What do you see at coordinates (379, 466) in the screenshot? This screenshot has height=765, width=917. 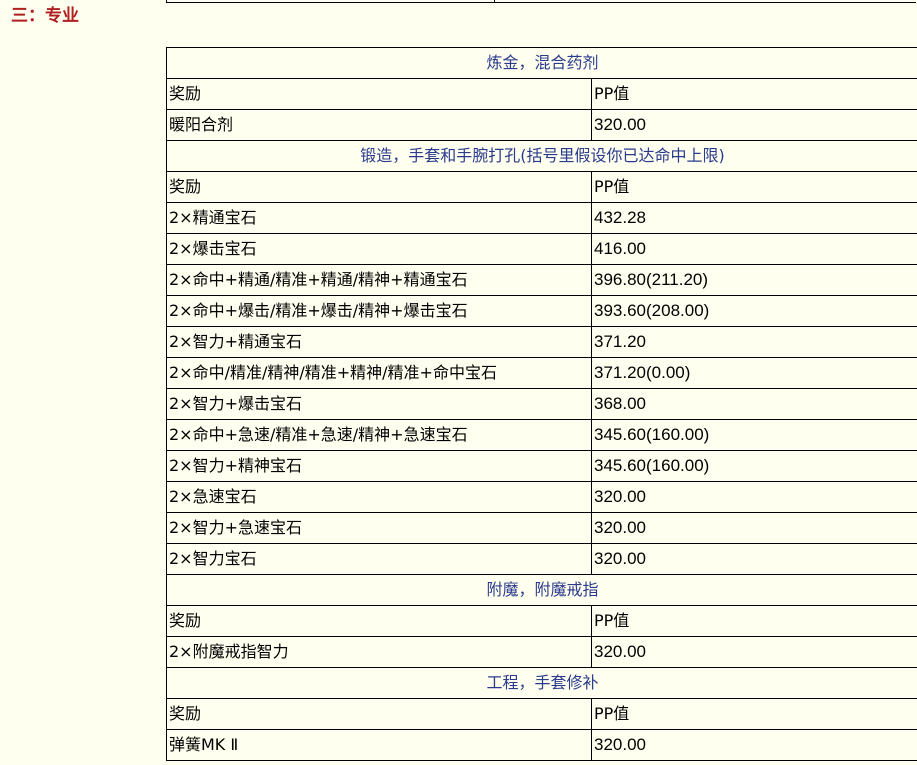 I see `reward-cell: 2×智力+精神宝石` at bounding box center [379, 466].